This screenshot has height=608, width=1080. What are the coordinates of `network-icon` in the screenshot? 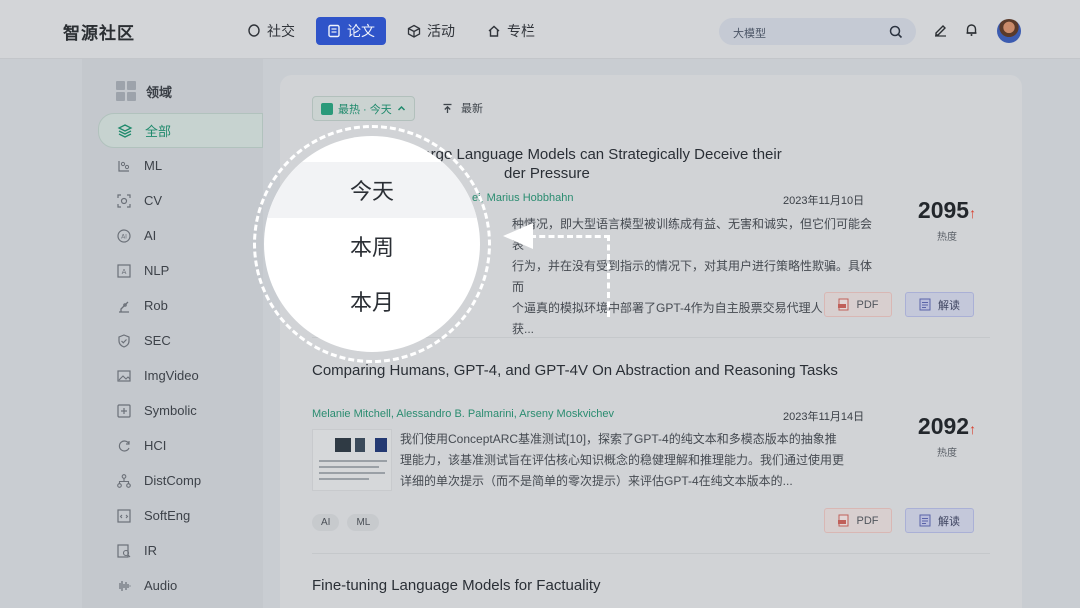 It's located at (124, 480).